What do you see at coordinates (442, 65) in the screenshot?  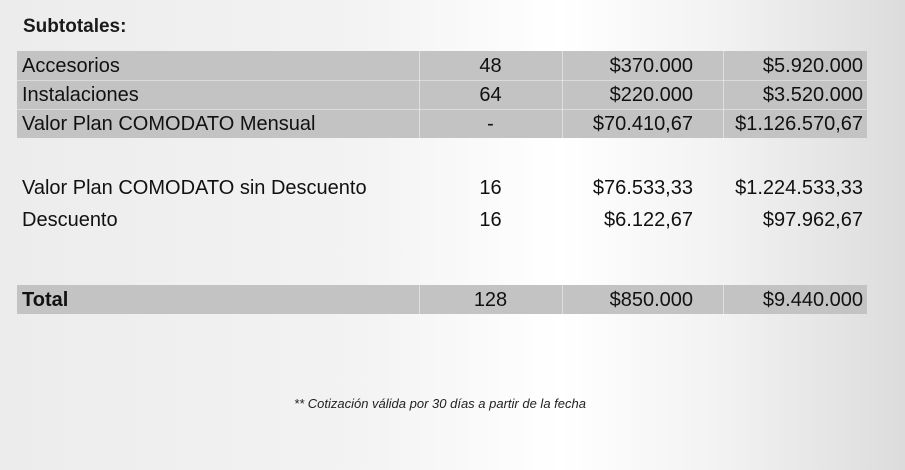 I see `table-row: Accesorios 48 $370.000 $5.920.000` at bounding box center [442, 65].